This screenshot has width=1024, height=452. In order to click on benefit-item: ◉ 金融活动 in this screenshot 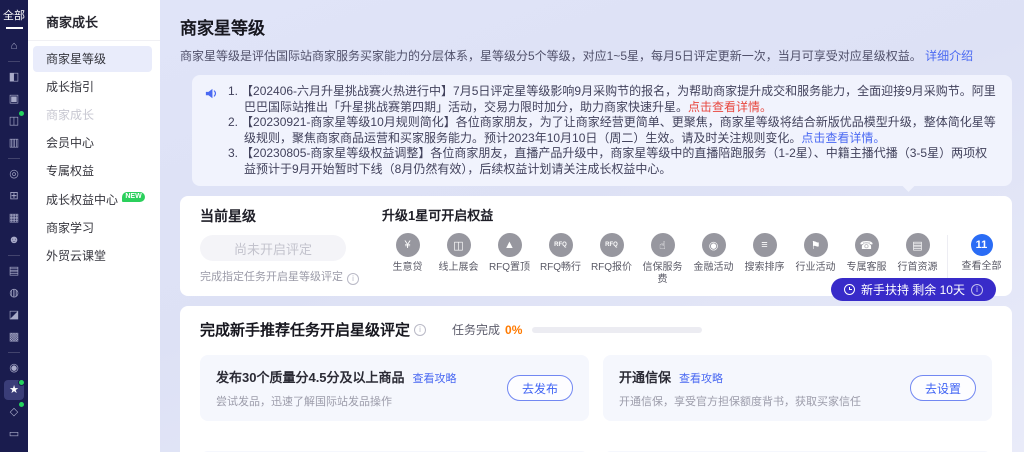, I will do `click(713, 259)`.